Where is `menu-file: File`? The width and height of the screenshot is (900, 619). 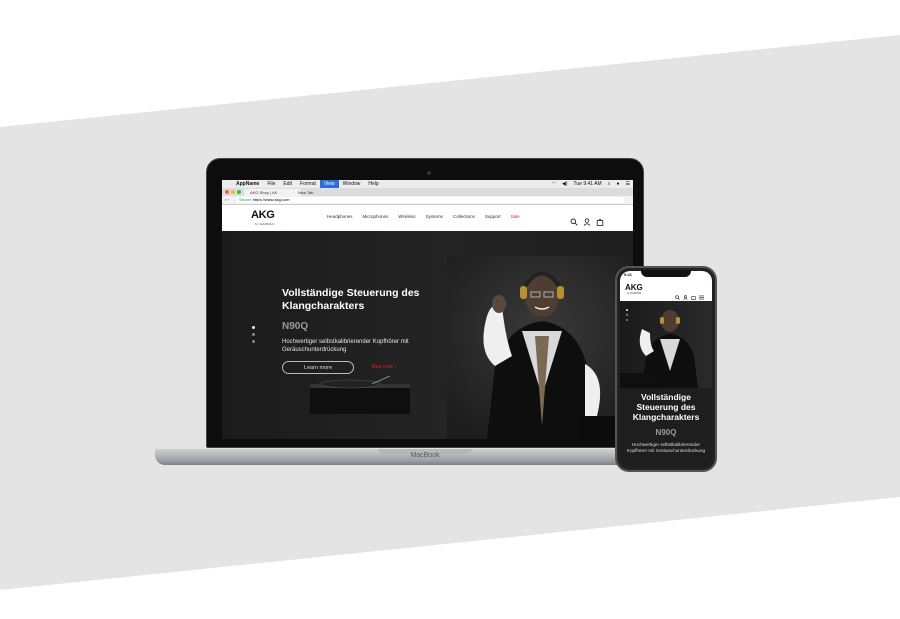 menu-file: File is located at coordinates (271, 184).